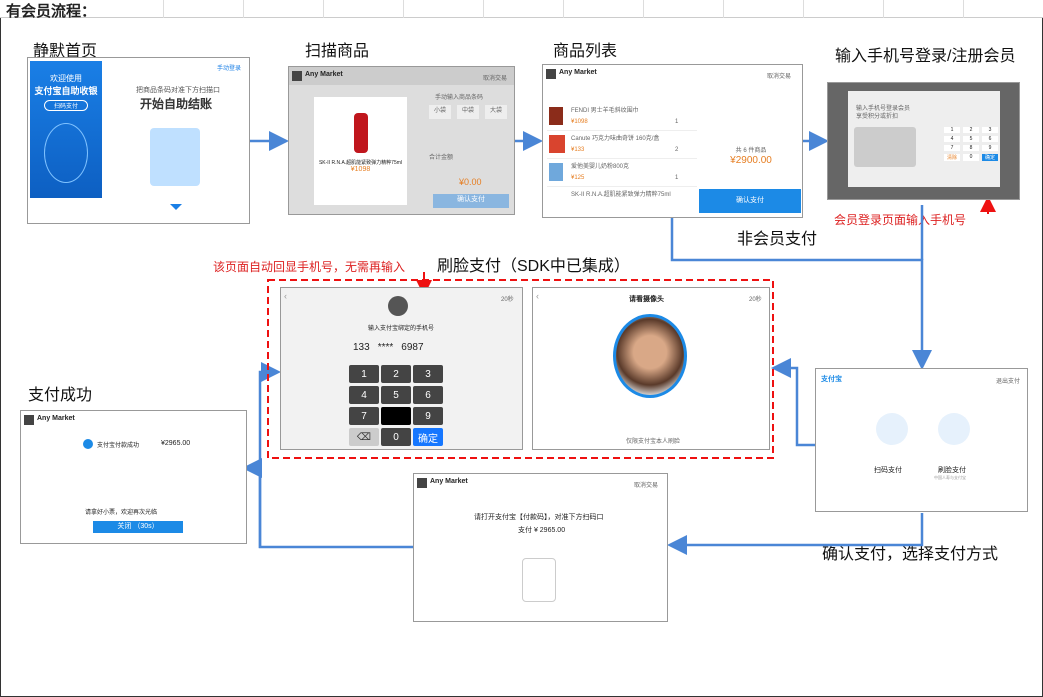 Image resolution: width=1043 pixels, height=697 pixels. What do you see at coordinates (539, 580) in the screenshot?
I see `phone-scan-icon` at bounding box center [539, 580].